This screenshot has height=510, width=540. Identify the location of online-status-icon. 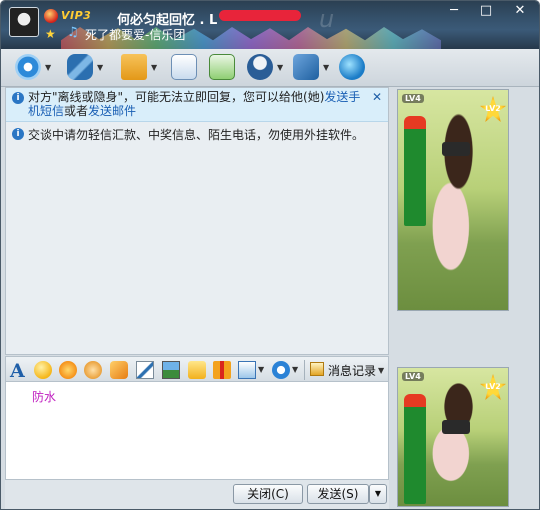
(51, 16).